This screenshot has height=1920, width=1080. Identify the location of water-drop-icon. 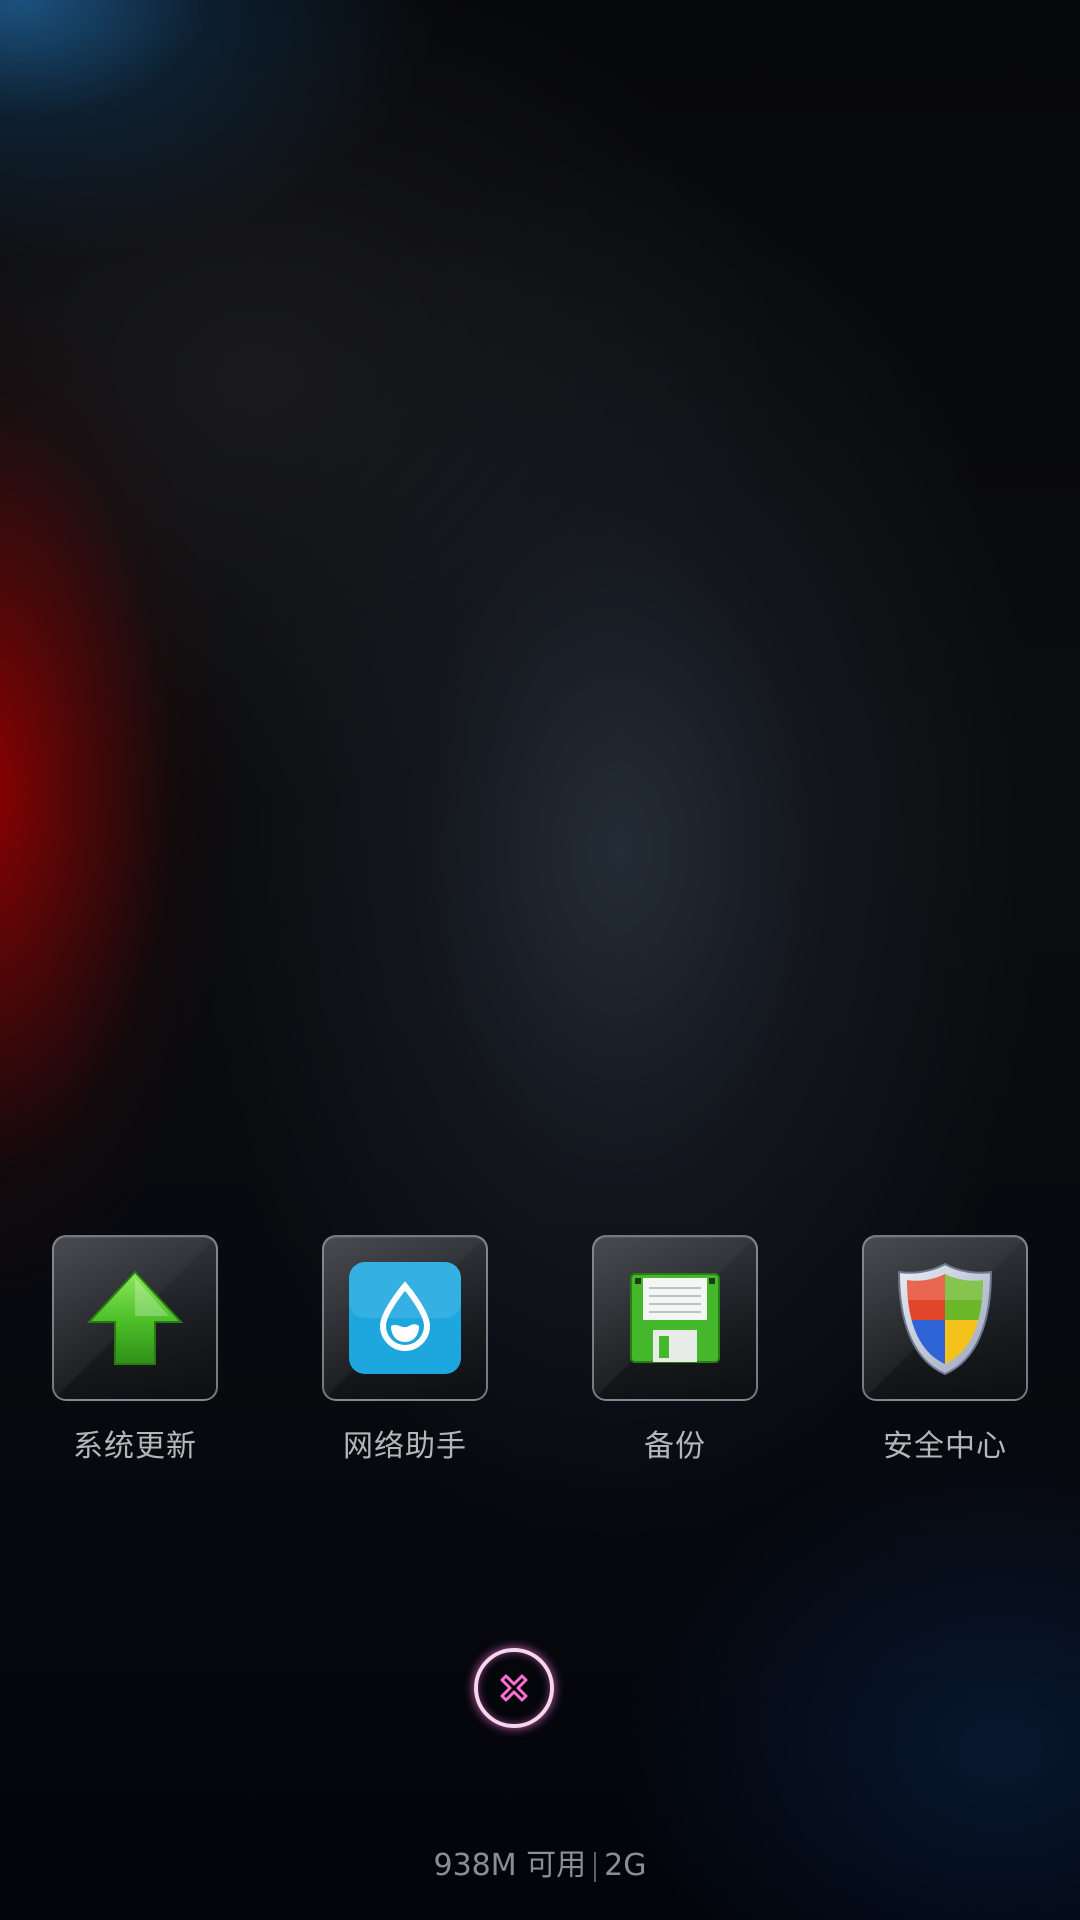
(405, 1318).